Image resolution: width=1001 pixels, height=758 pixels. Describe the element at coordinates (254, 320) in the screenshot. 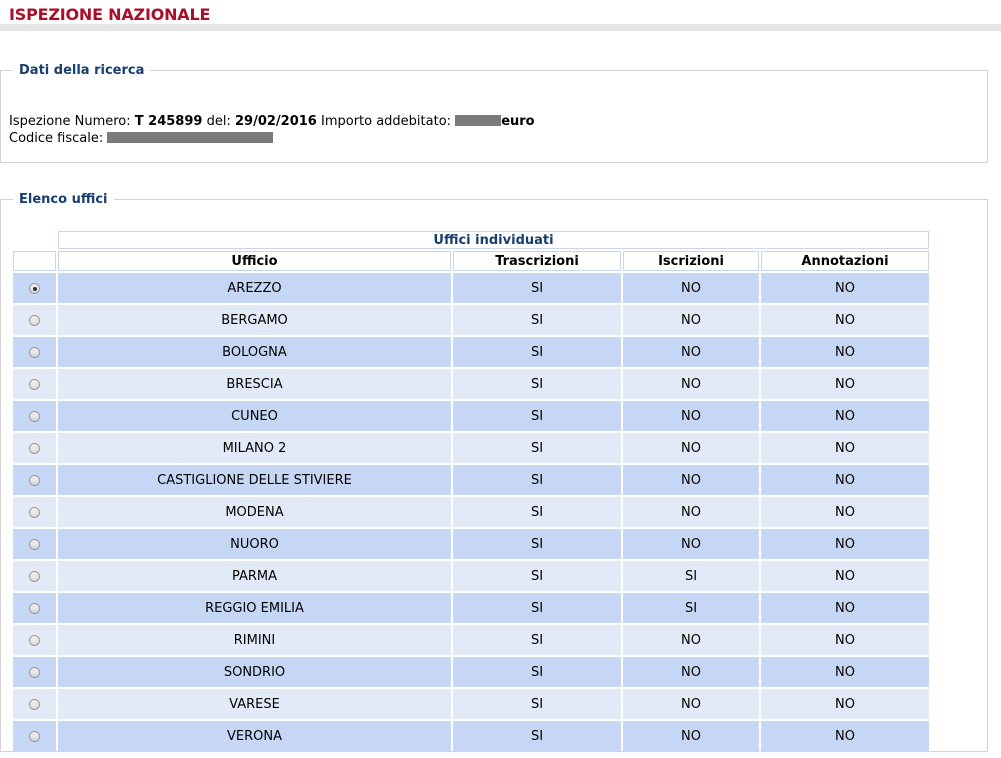

I see `office-name-cell: BERGAMO` at that location.